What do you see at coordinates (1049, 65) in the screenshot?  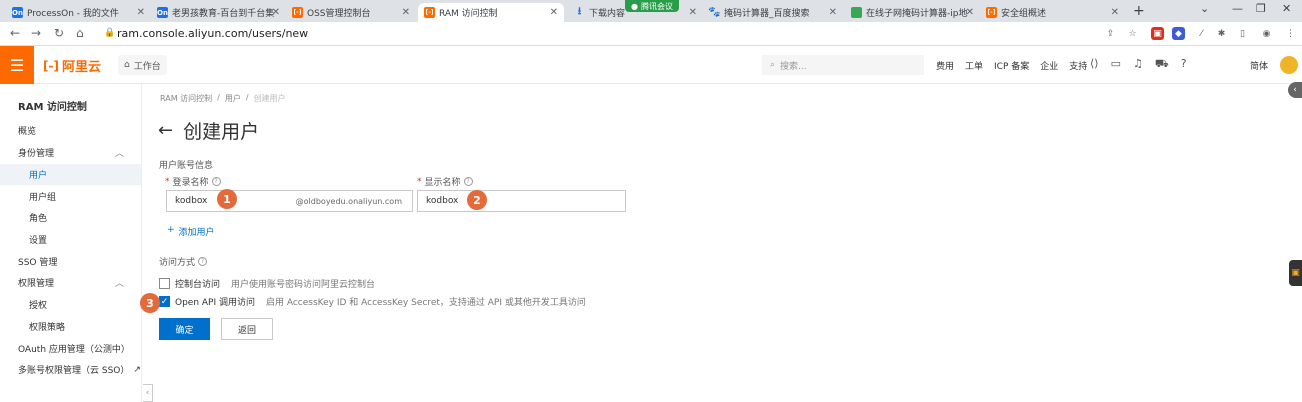 I see `nav-link-enterprise: 企业` at bounding box center [1049, 65].